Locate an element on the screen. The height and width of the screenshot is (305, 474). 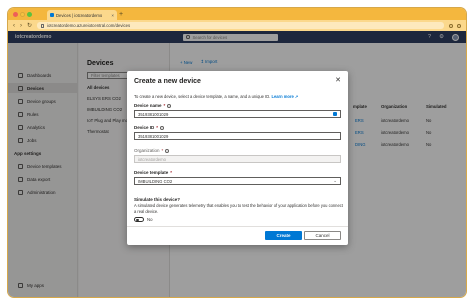
simulate-toggle is located at coordinates (139, 219).